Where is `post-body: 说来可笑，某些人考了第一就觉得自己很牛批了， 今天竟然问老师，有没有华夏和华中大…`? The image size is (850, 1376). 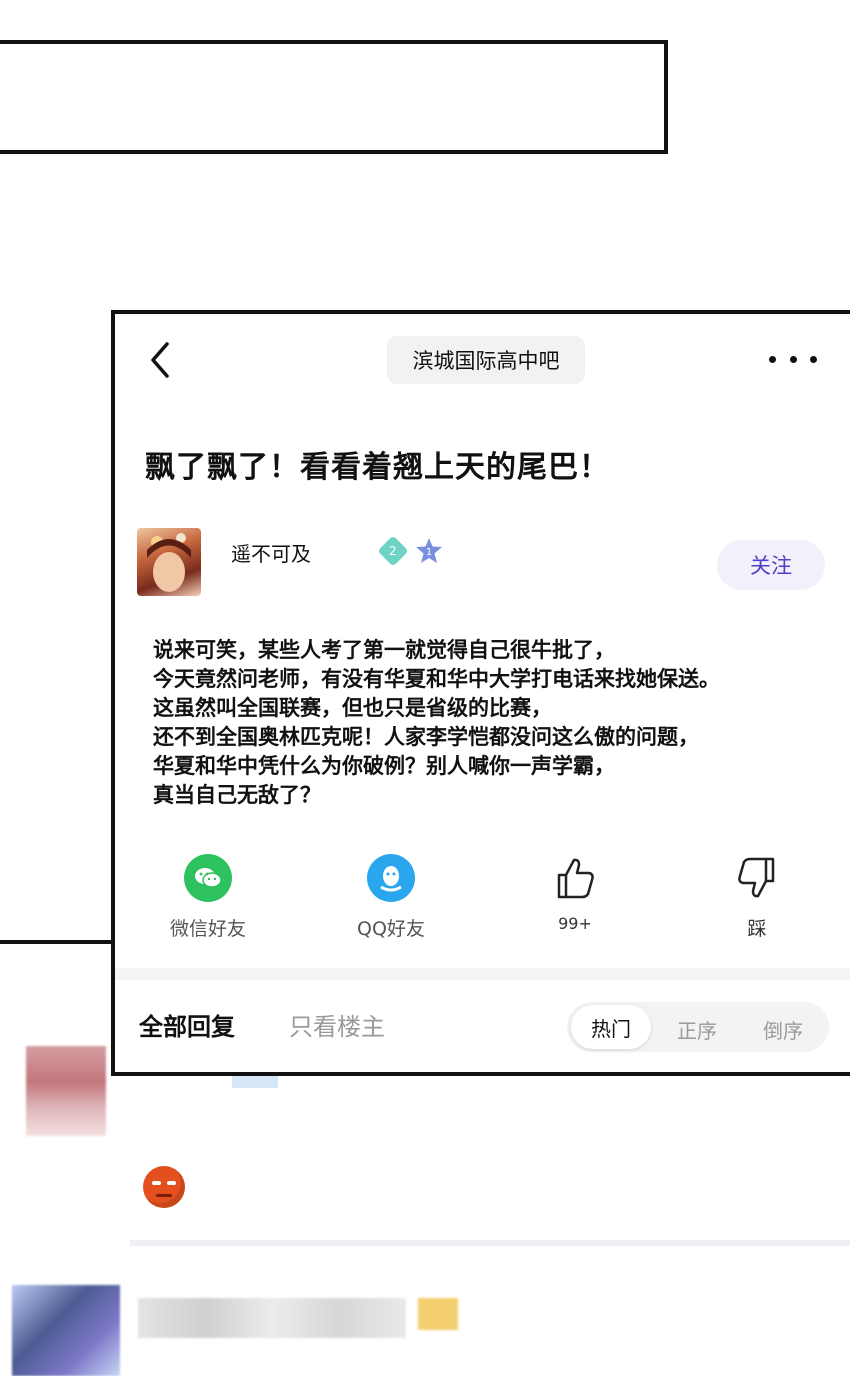 post-body: 说来可笑，某些人考了第一就觉得自己很牛批了， 今天竟然问老师，有没有华夏和华中大… is located at coordinates (498, 723).